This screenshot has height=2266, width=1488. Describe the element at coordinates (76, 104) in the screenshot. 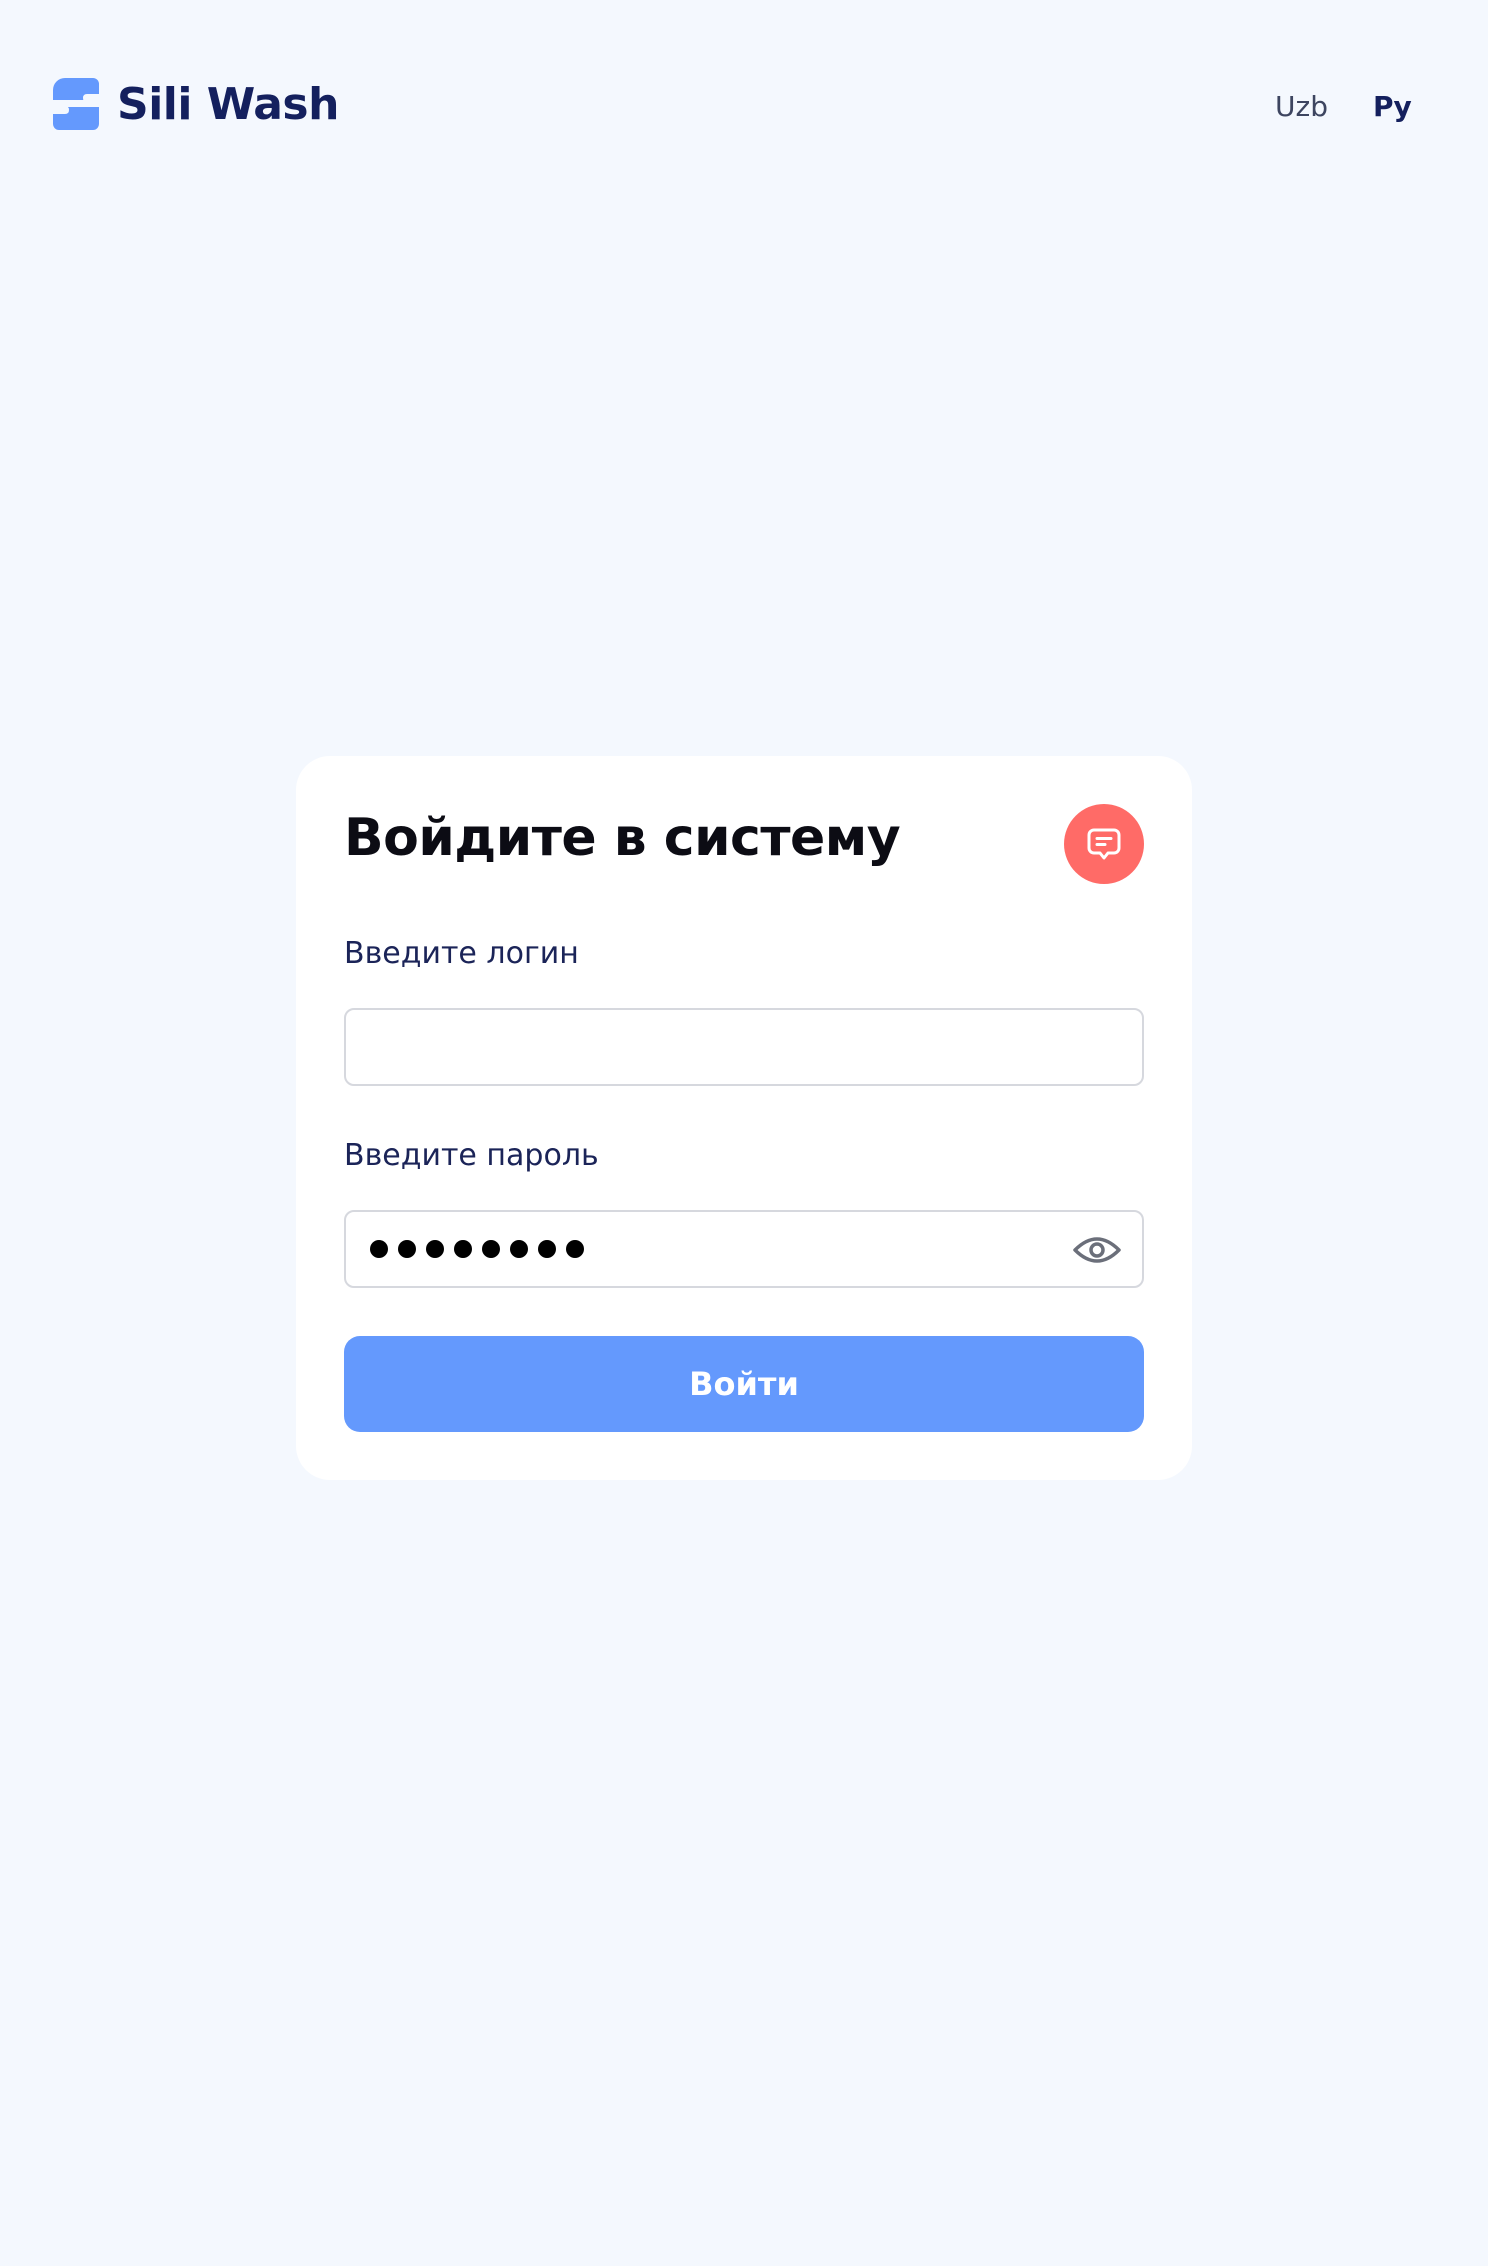

I see `logo-mark-icon` at that location.